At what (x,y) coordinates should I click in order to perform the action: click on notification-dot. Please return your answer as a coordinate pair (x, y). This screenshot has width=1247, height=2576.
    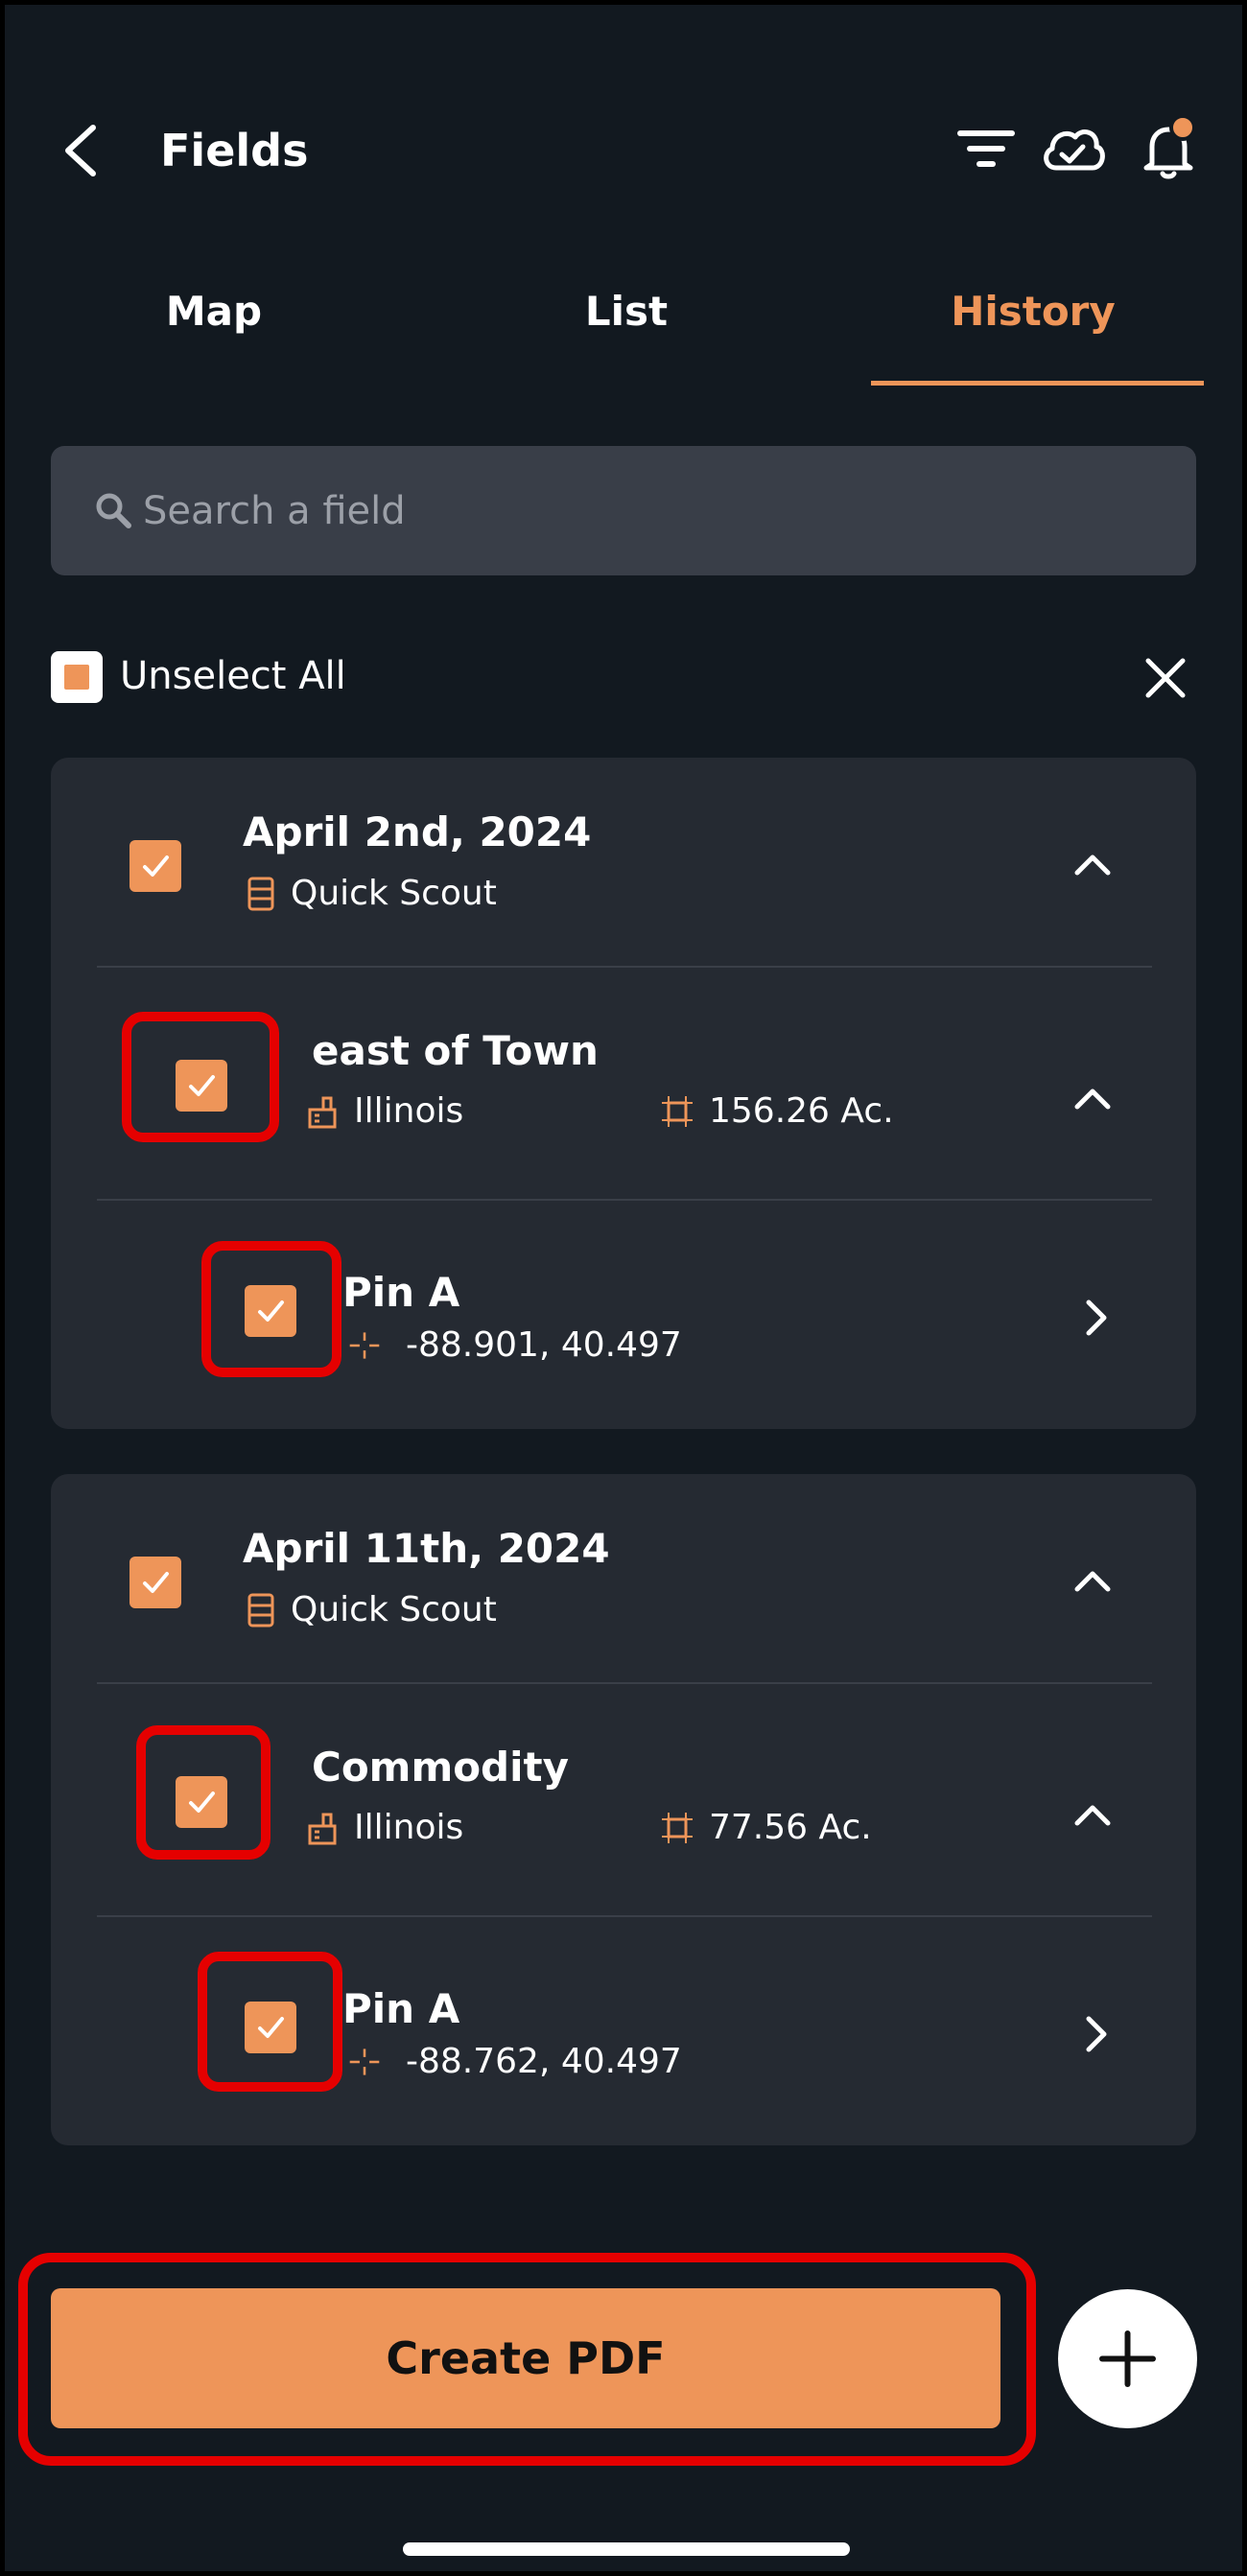
    Looking at the image, I should click on (1182, 127).